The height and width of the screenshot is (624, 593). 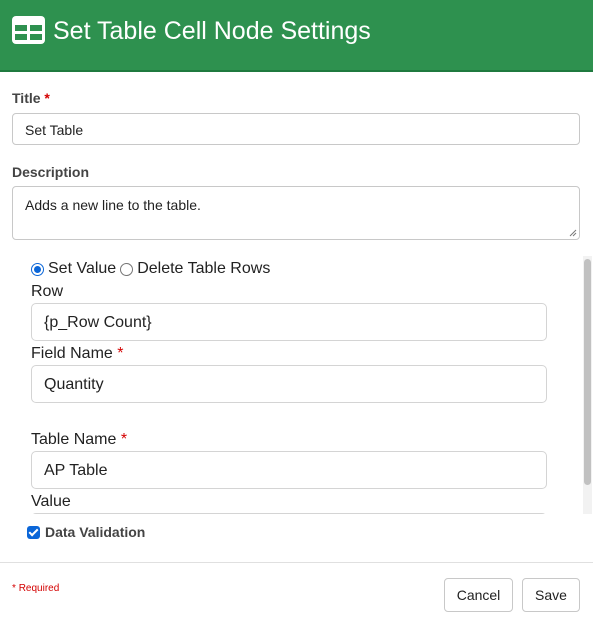 I want to click on mode-radio-group: Set Value Delete Table Rows, so click(x=150, y=269).